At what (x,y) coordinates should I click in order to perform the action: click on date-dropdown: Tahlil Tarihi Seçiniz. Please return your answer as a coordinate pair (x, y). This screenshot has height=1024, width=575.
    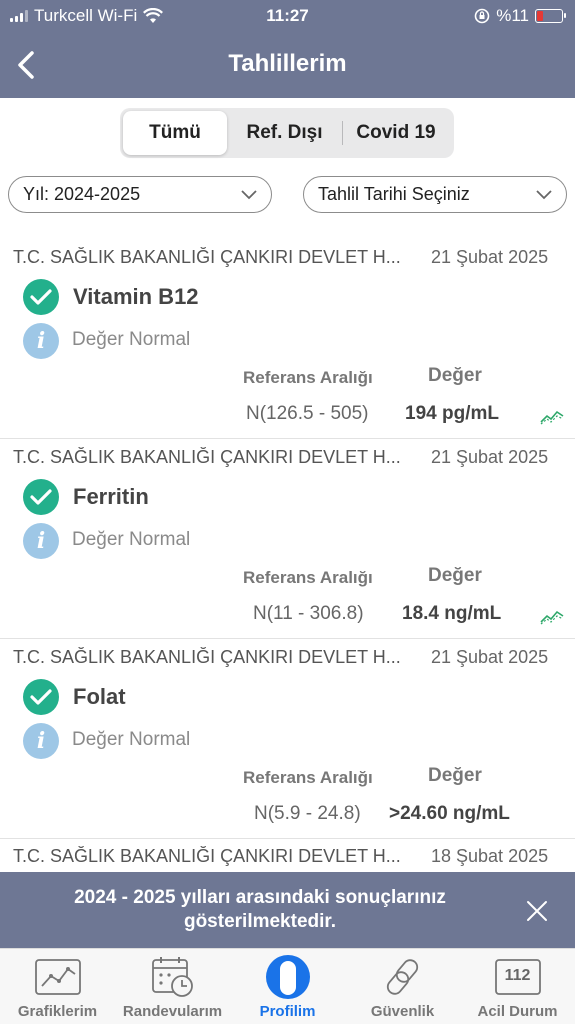
    Looking at the image, I should click on (435, 194).